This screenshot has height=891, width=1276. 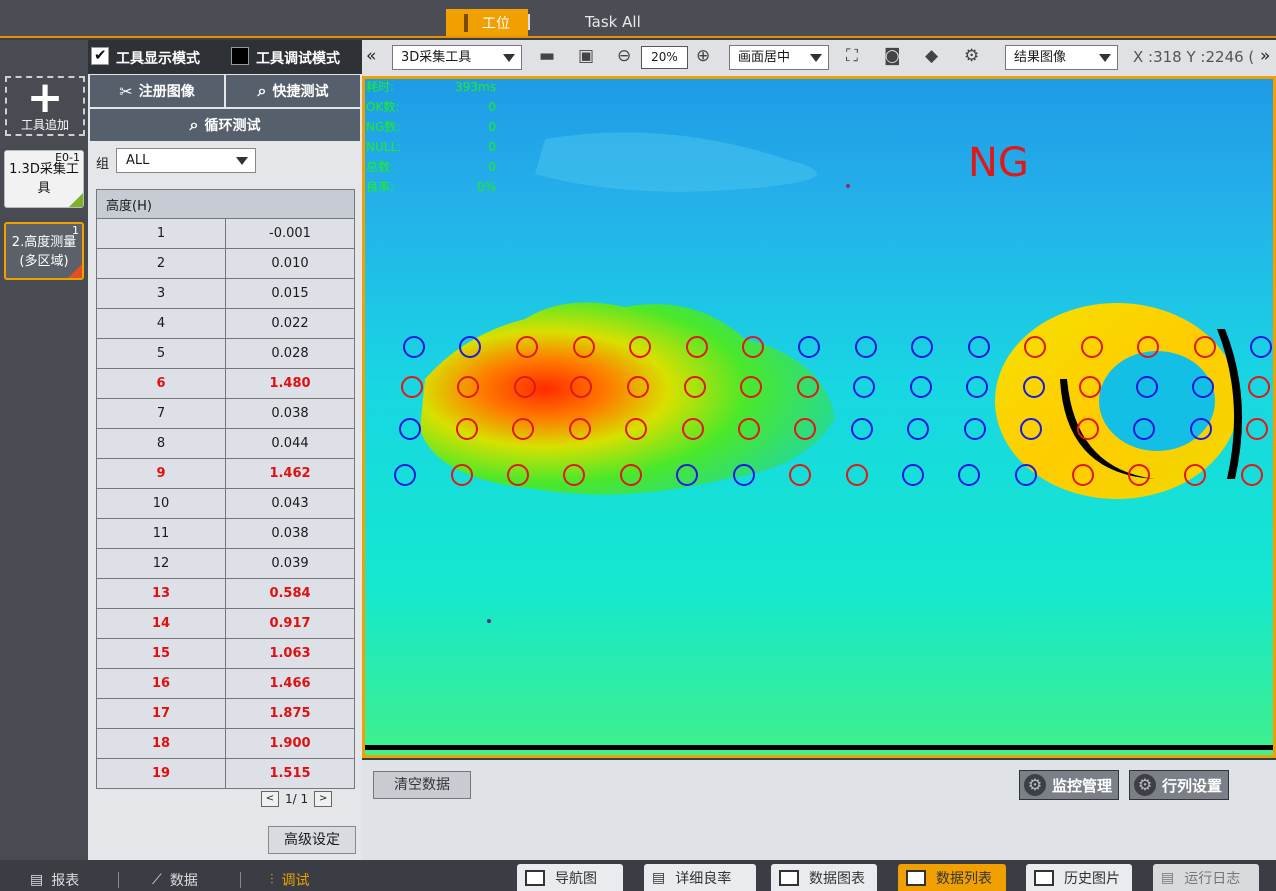 What do you see at coordinates (100, 55) in the screenshot?
I see `display-mode-checkbox` at bounding box center [100, 55].